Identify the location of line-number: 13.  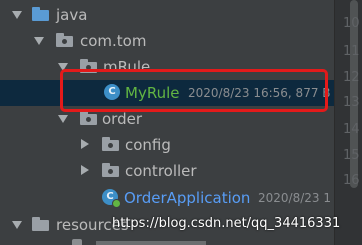
(351, 102).